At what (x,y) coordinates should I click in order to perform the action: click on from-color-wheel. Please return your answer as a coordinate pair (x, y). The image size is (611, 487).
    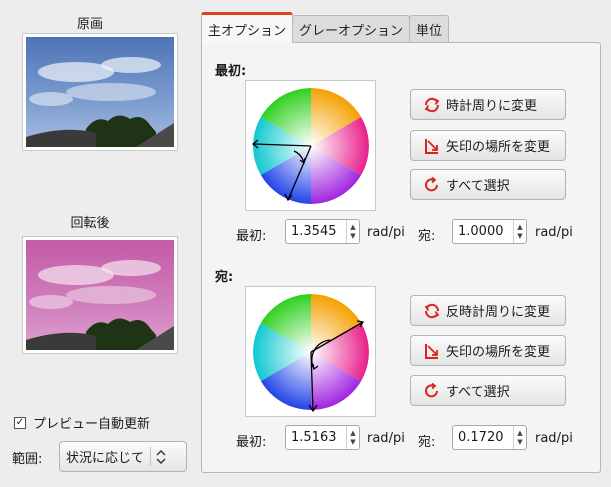
    Looking at the image, I should click on (310, 145).